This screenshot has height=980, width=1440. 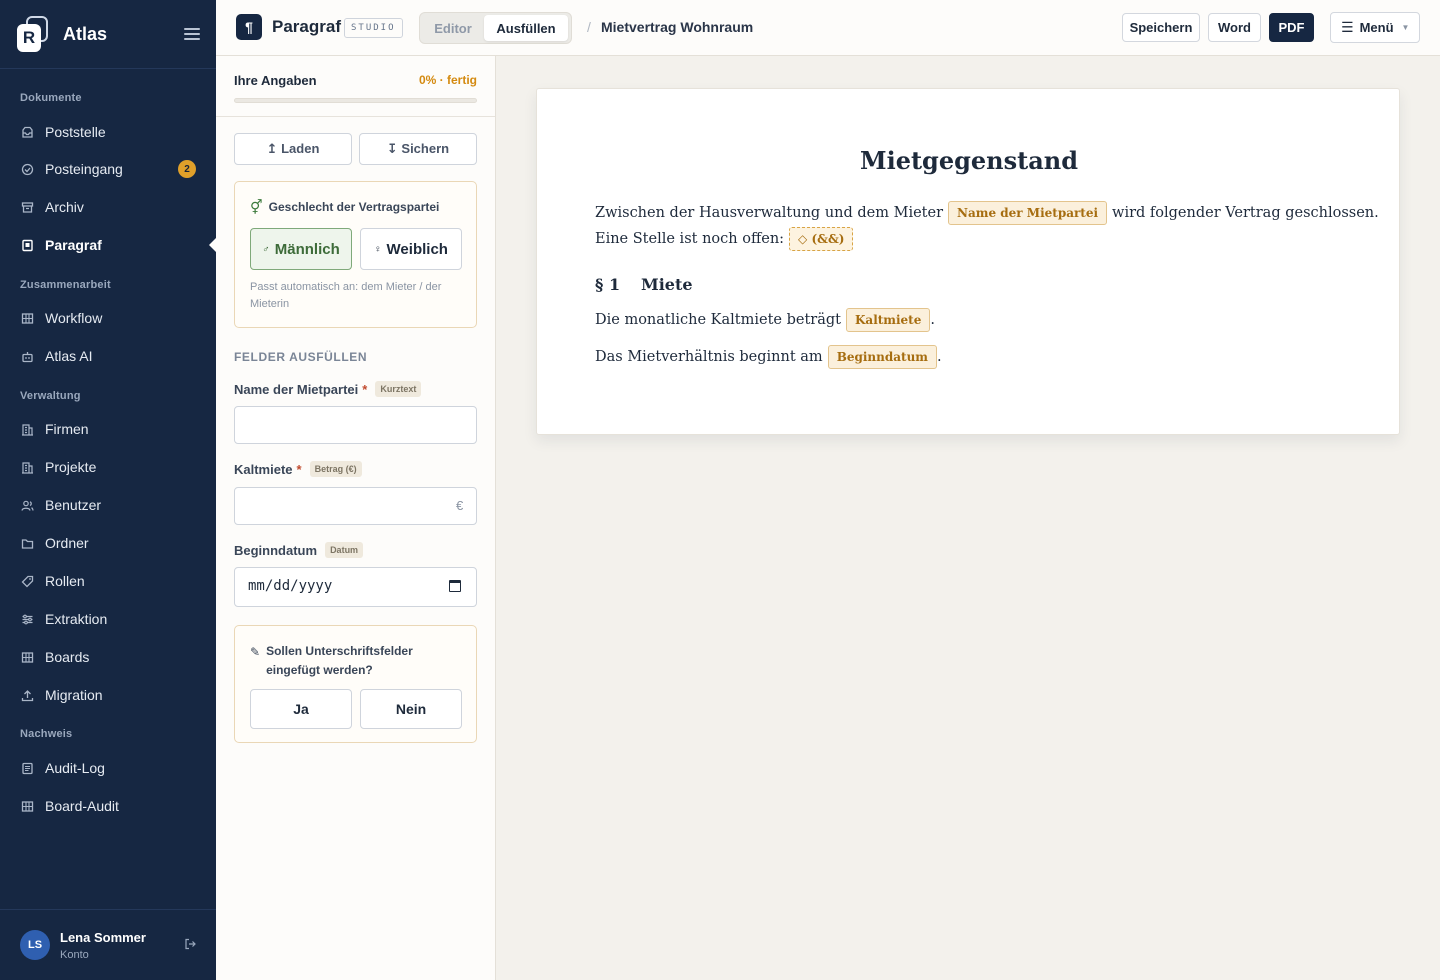 I want to click on export-word-button: Word, so click(x=1234, y=27).